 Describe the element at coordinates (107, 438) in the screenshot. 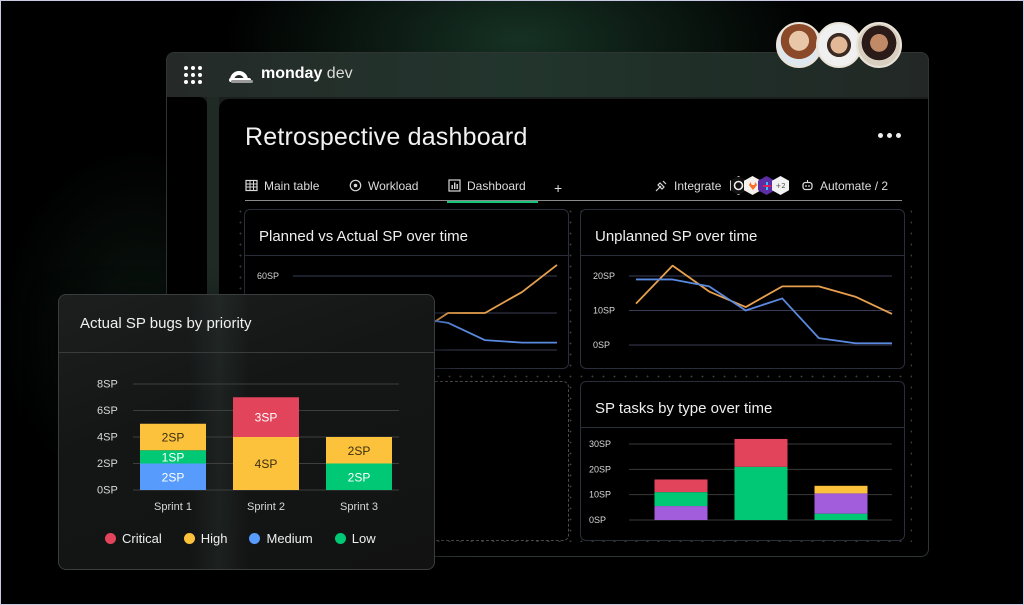

I see `y-tick-label: 4SP` at that location.